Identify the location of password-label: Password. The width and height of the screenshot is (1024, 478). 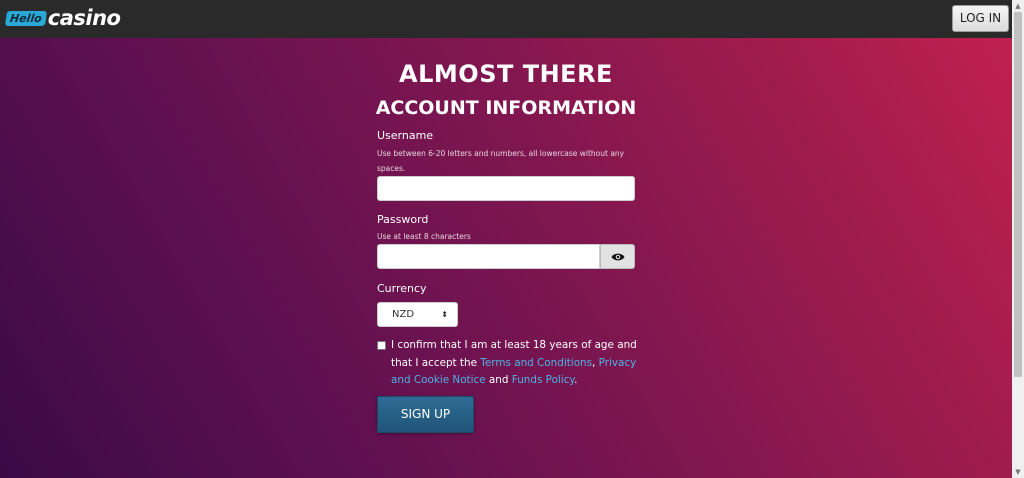
(403, 219).